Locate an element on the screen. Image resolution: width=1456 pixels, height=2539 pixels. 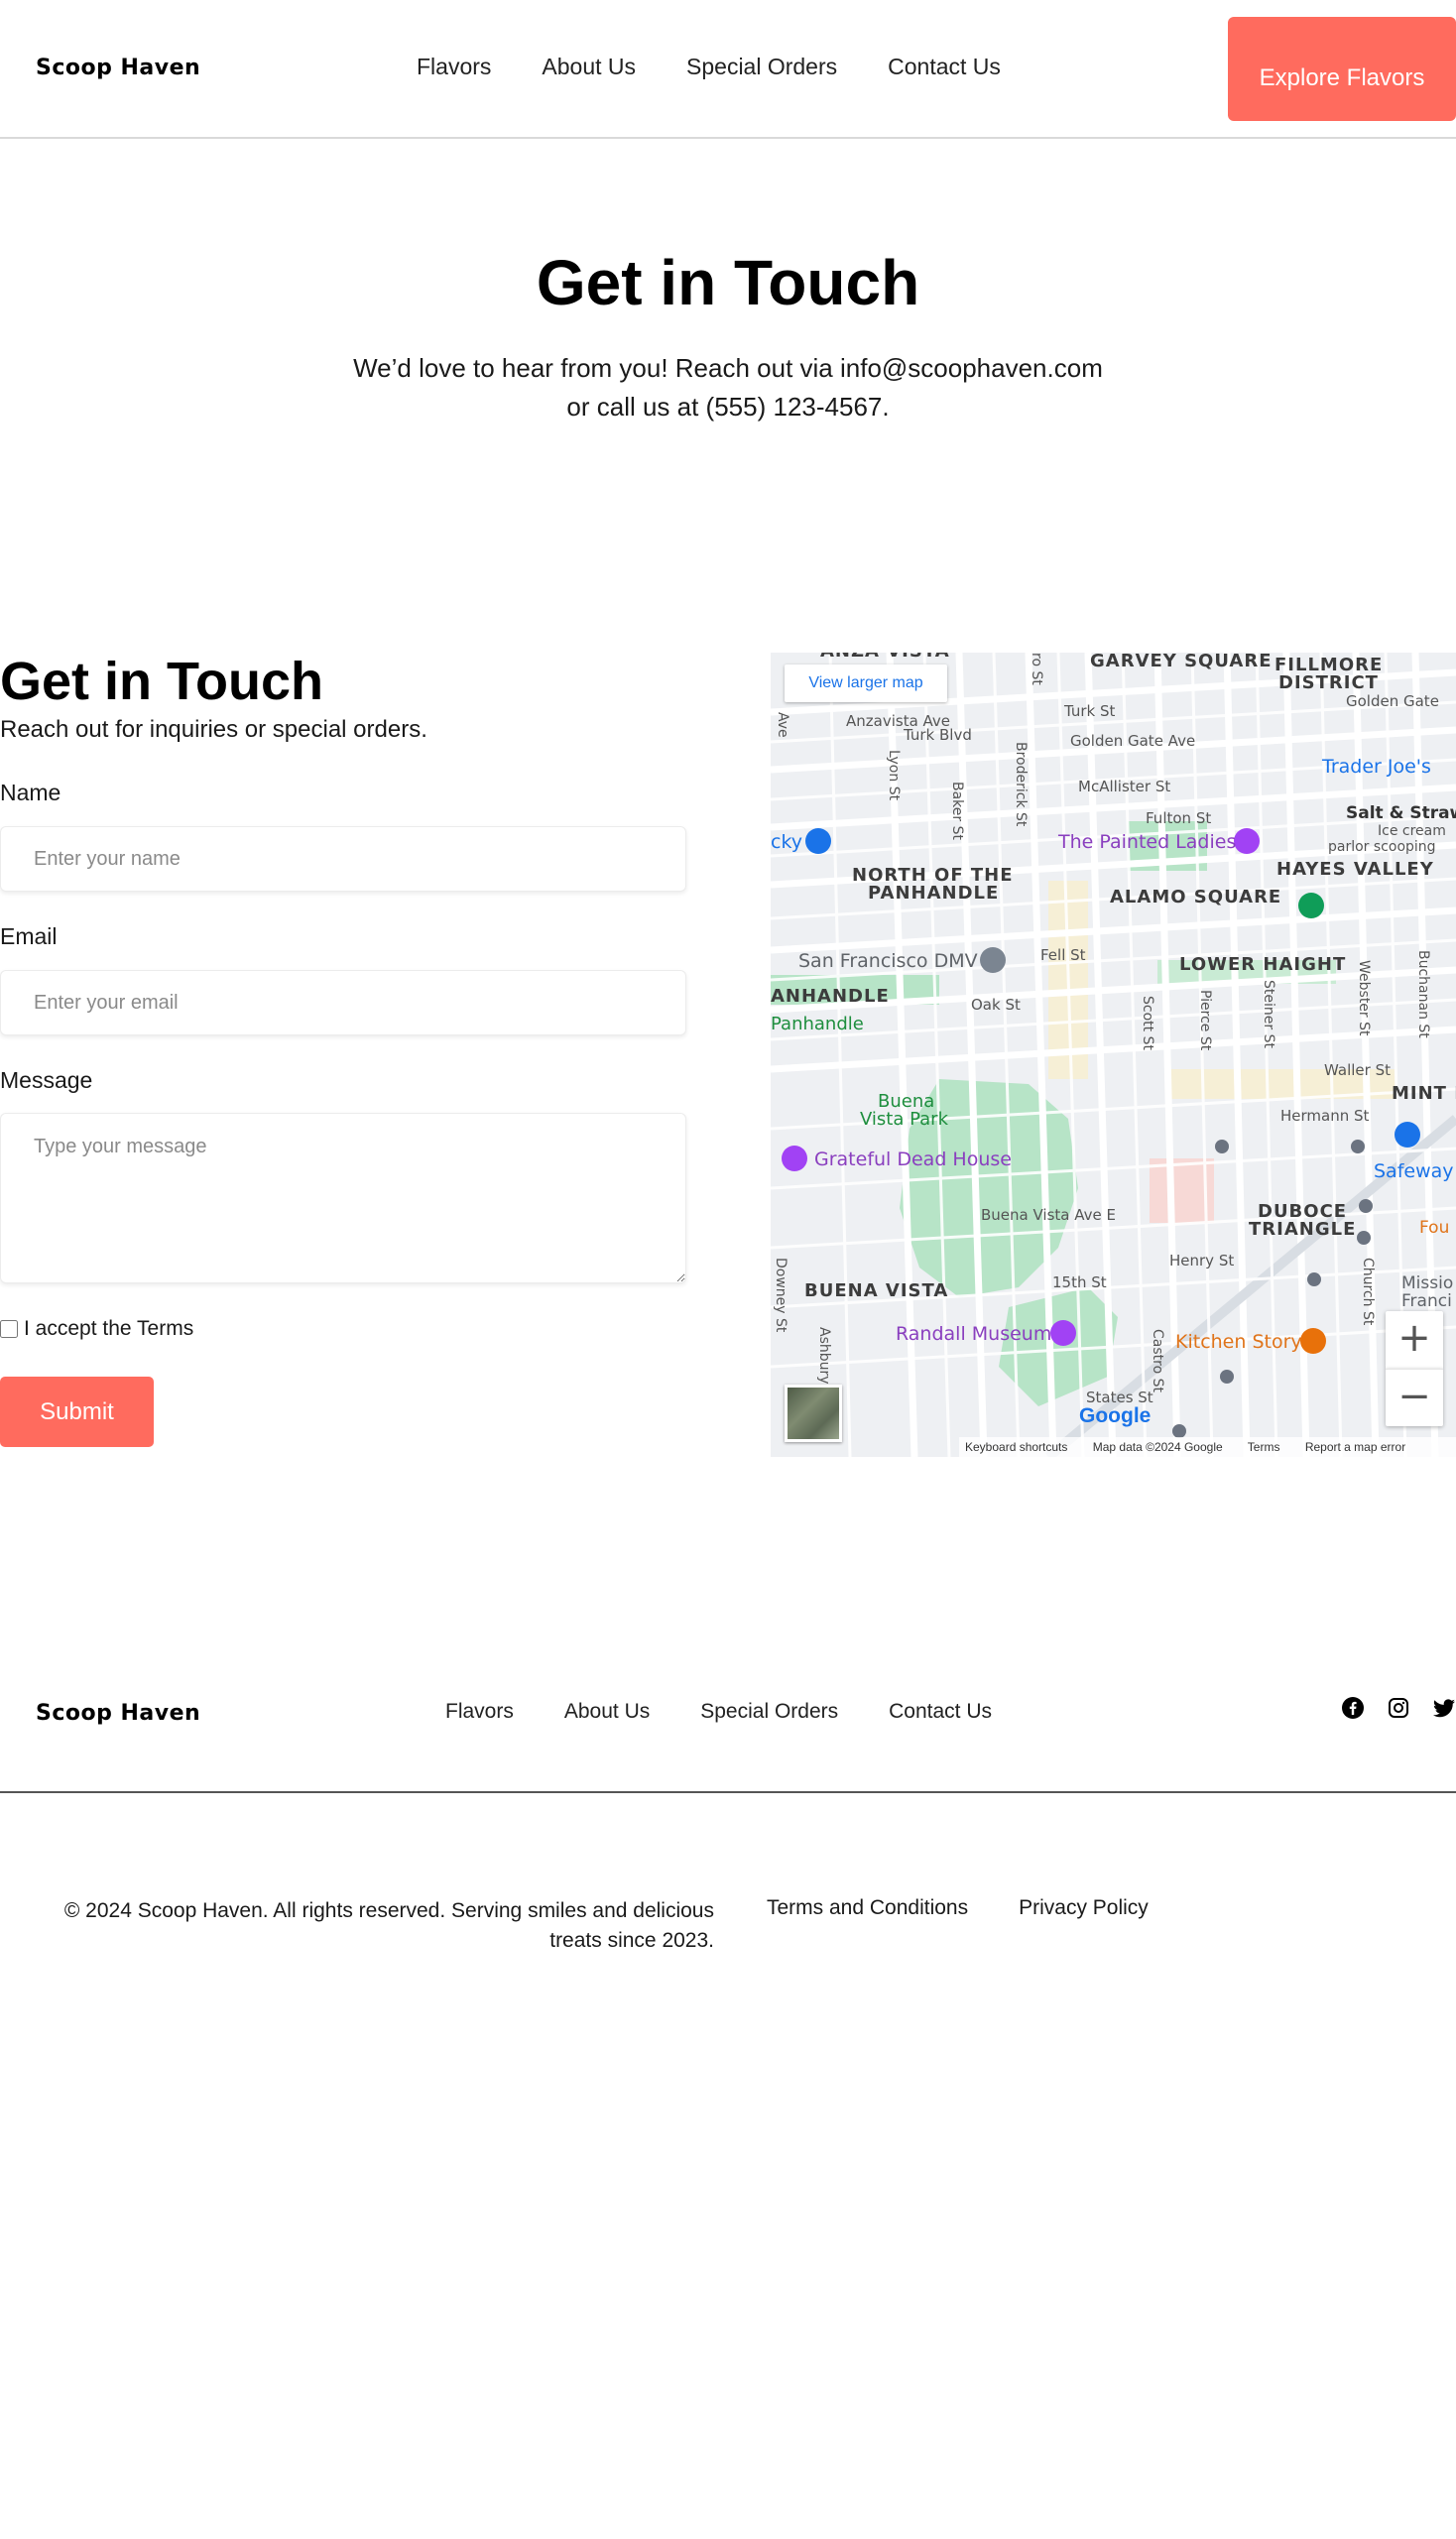
footer-nav-flavors: Flavors is located at coordinates (479, 1712).